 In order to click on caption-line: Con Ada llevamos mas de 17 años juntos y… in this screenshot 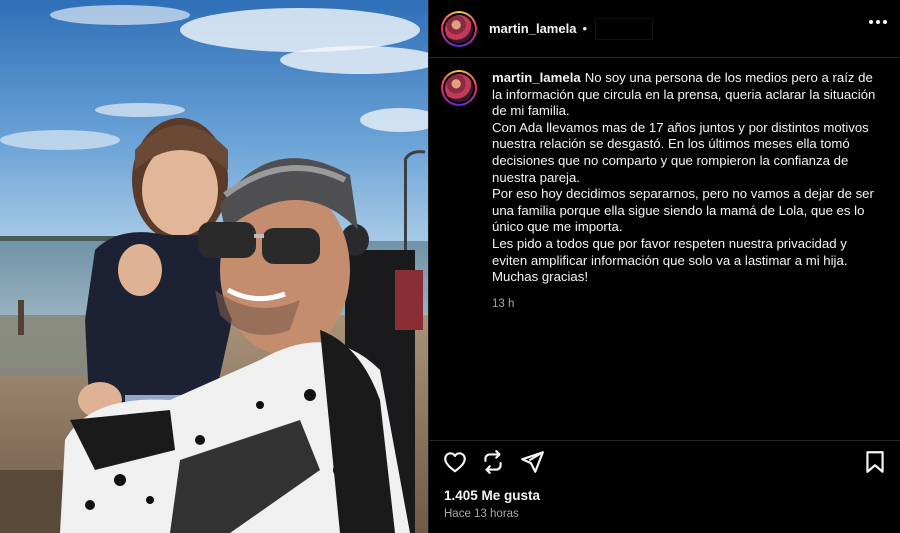, I will do `click(680, 152)`.